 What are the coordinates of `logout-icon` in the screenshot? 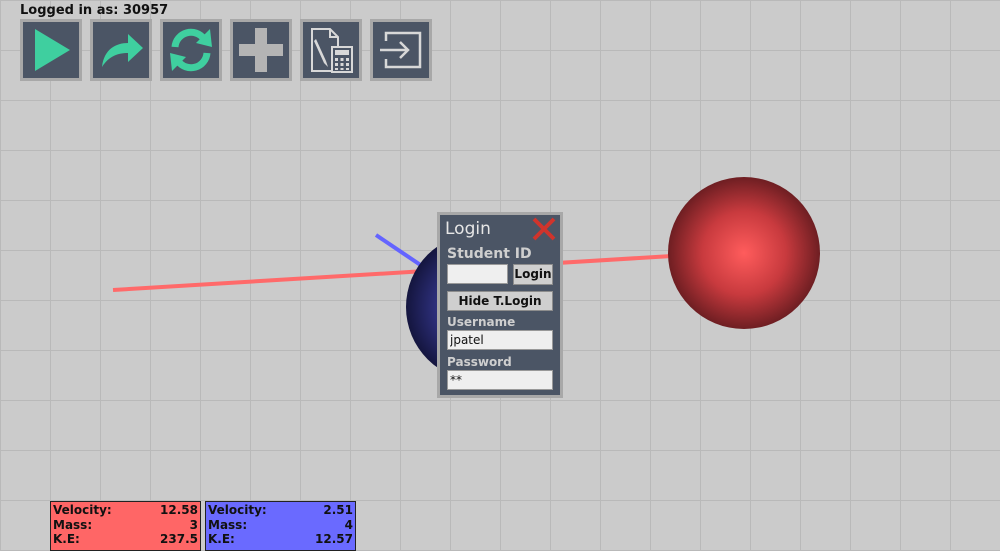 It's located at (401, 50).